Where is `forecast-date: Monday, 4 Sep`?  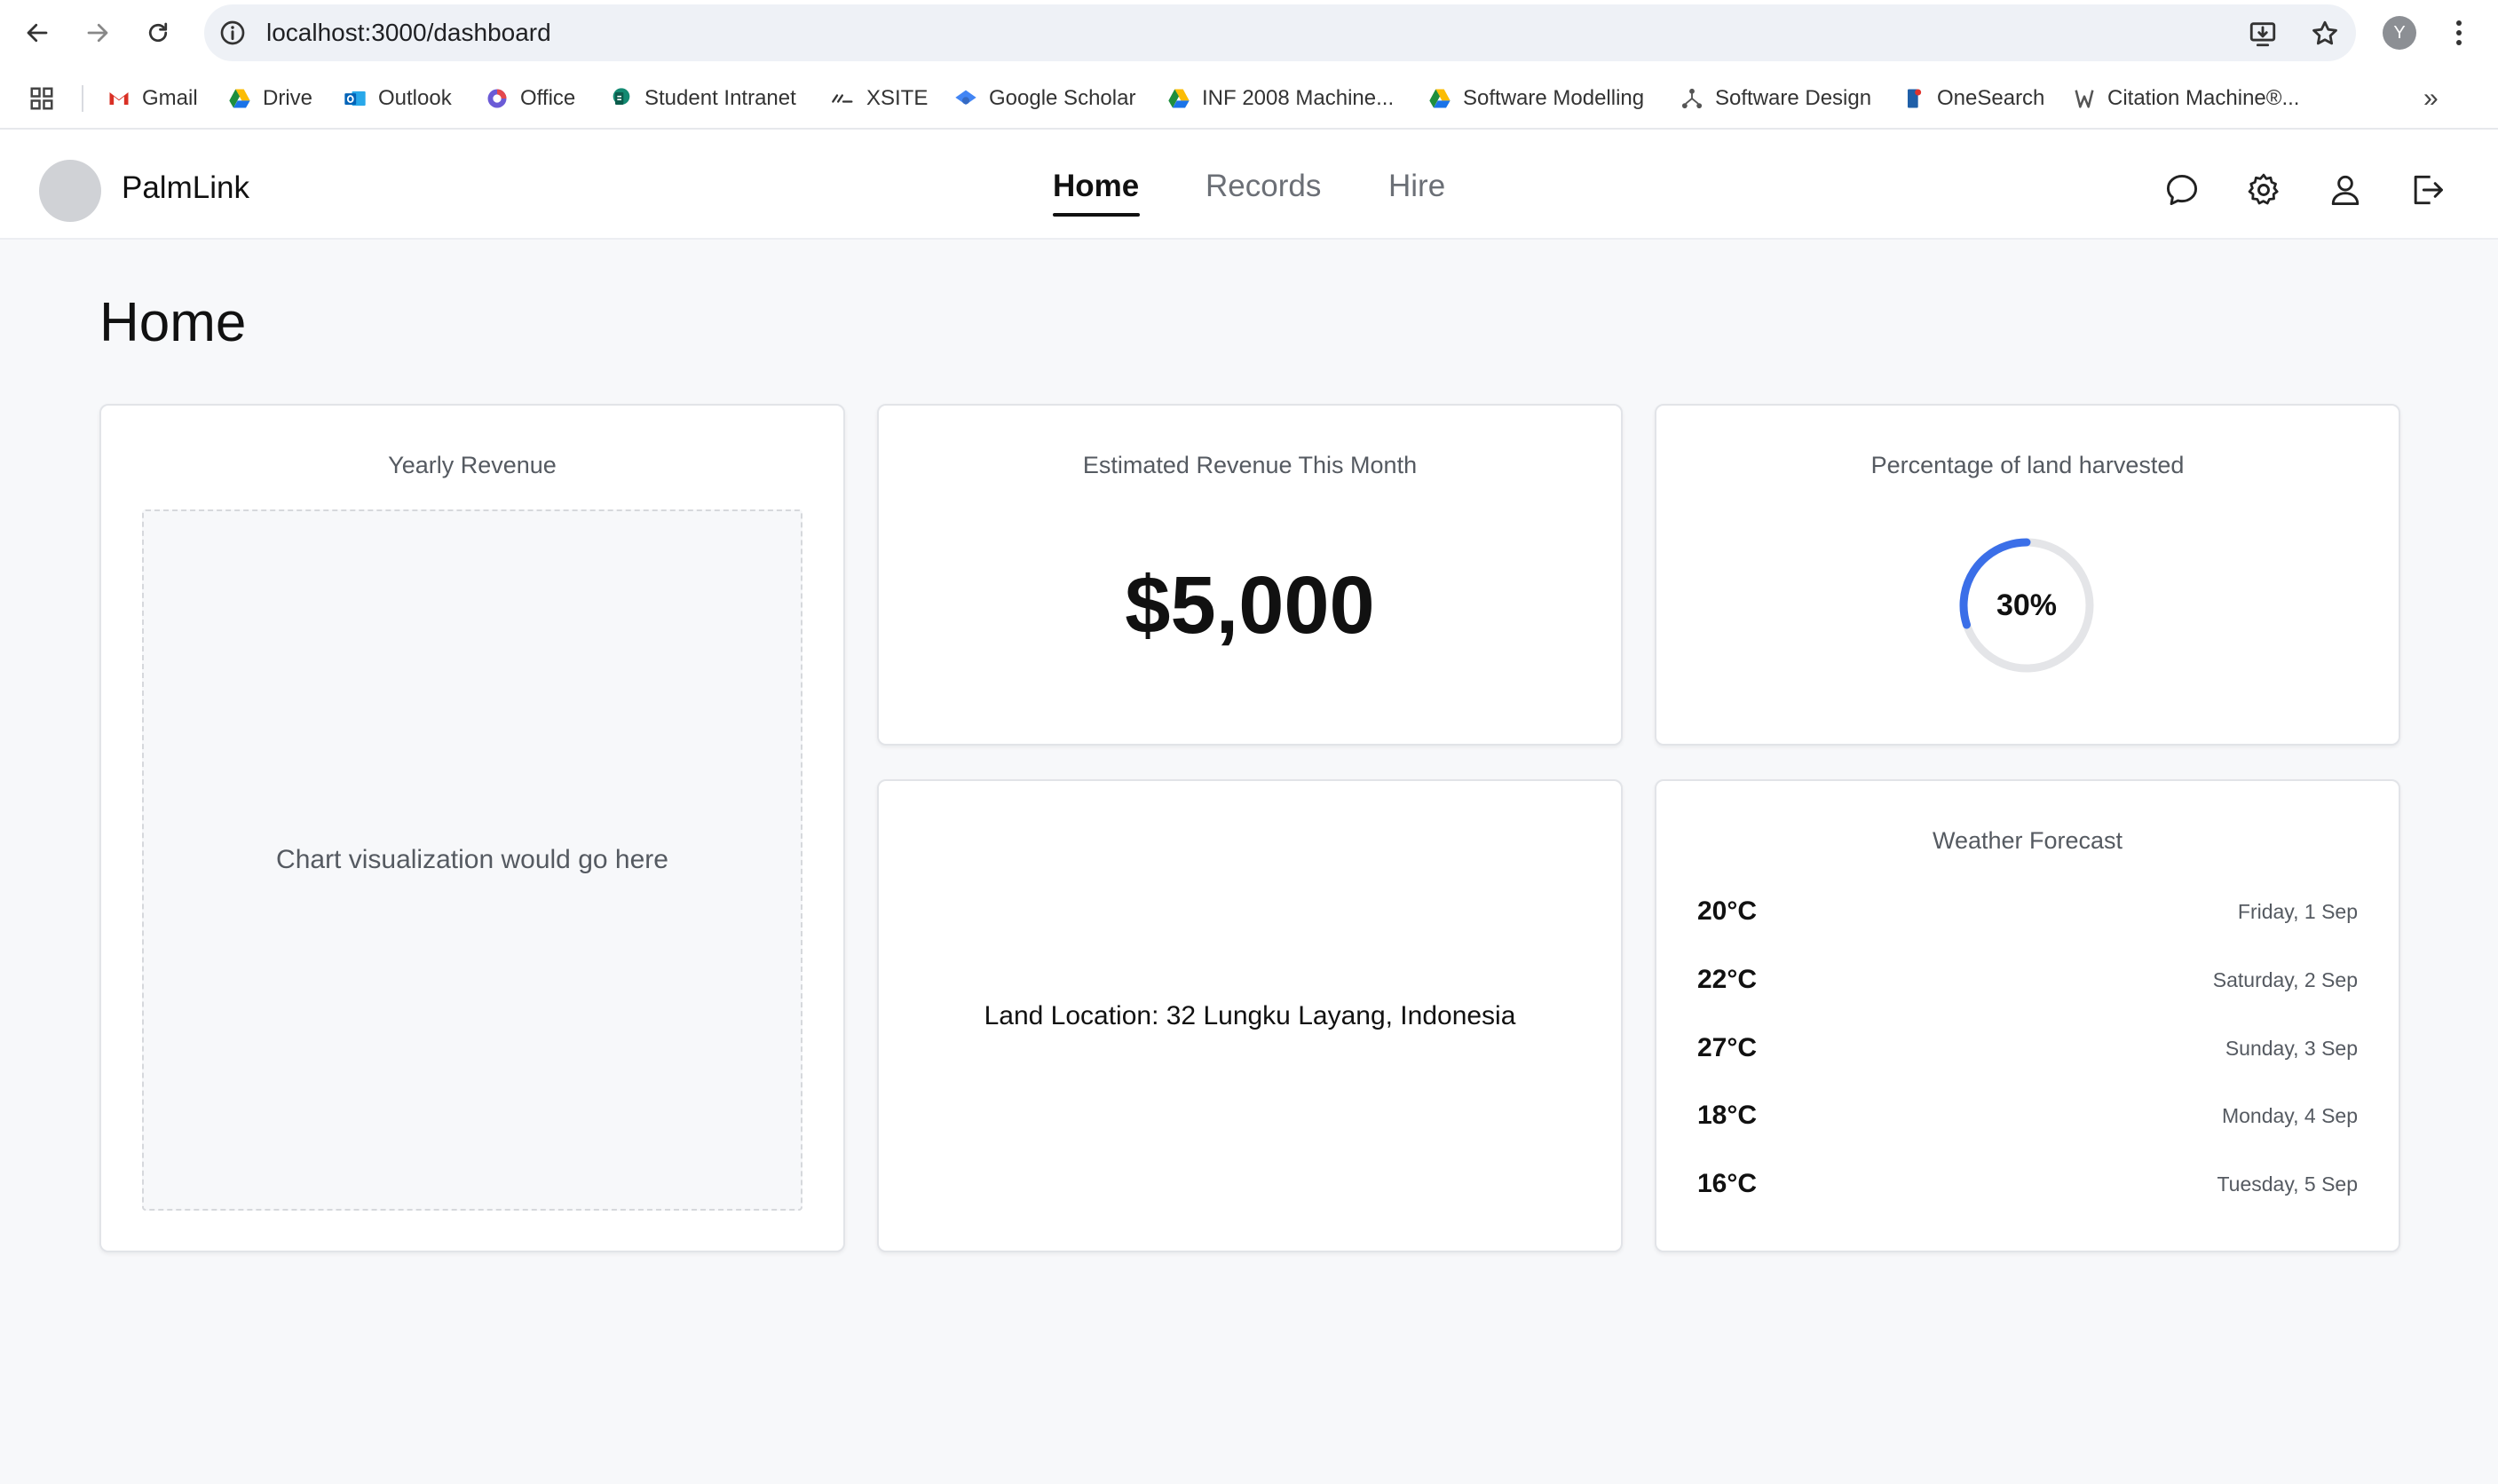
forecast-date: Monday, 4 Sep is located at coordinates (2289, 1115).